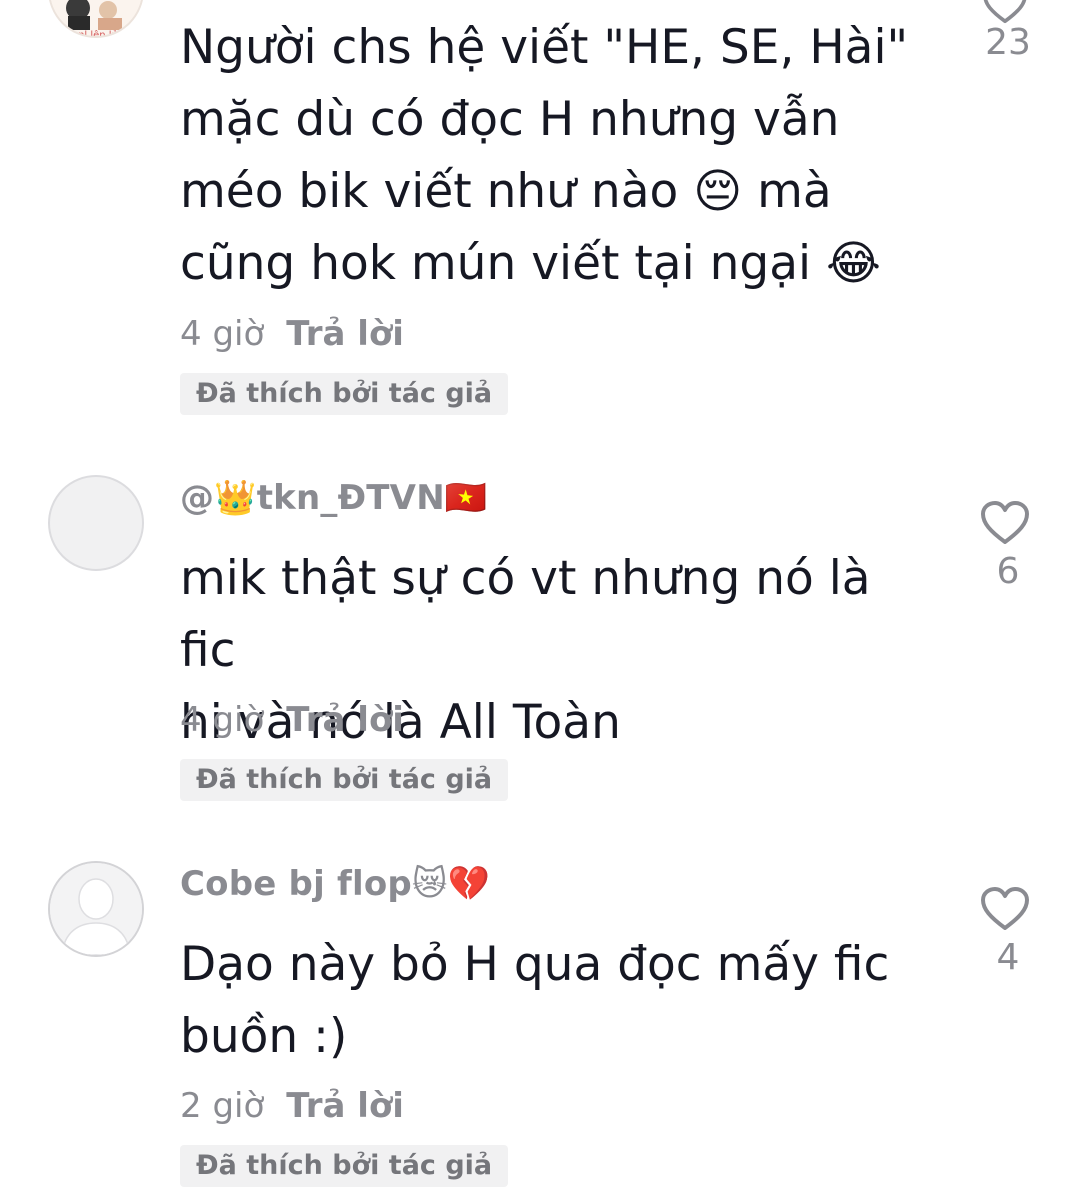 This screenshot has width=1080, height=1187. Describe the element at coordinates (1008, 42) in the screenshot. I see `like-count: 23` at that location.